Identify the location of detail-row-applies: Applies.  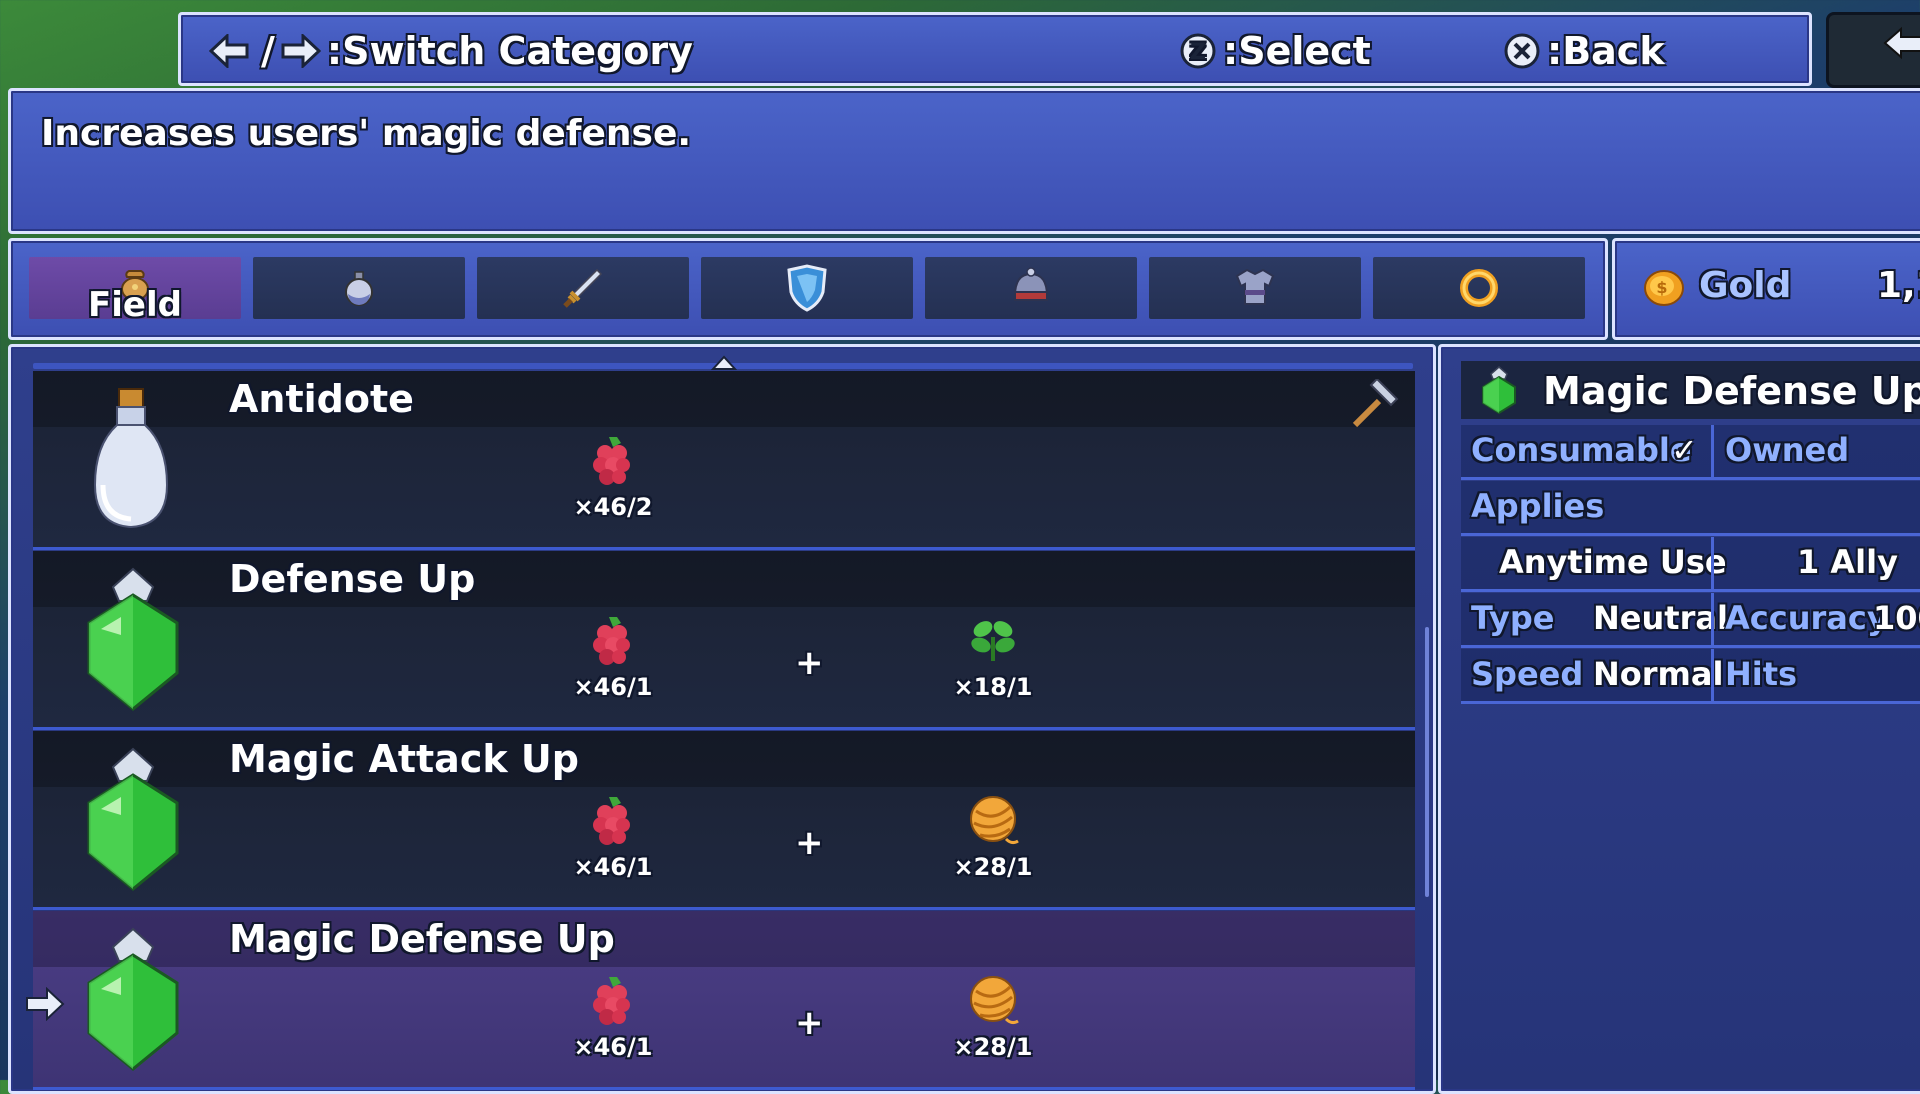
(1690, 508).